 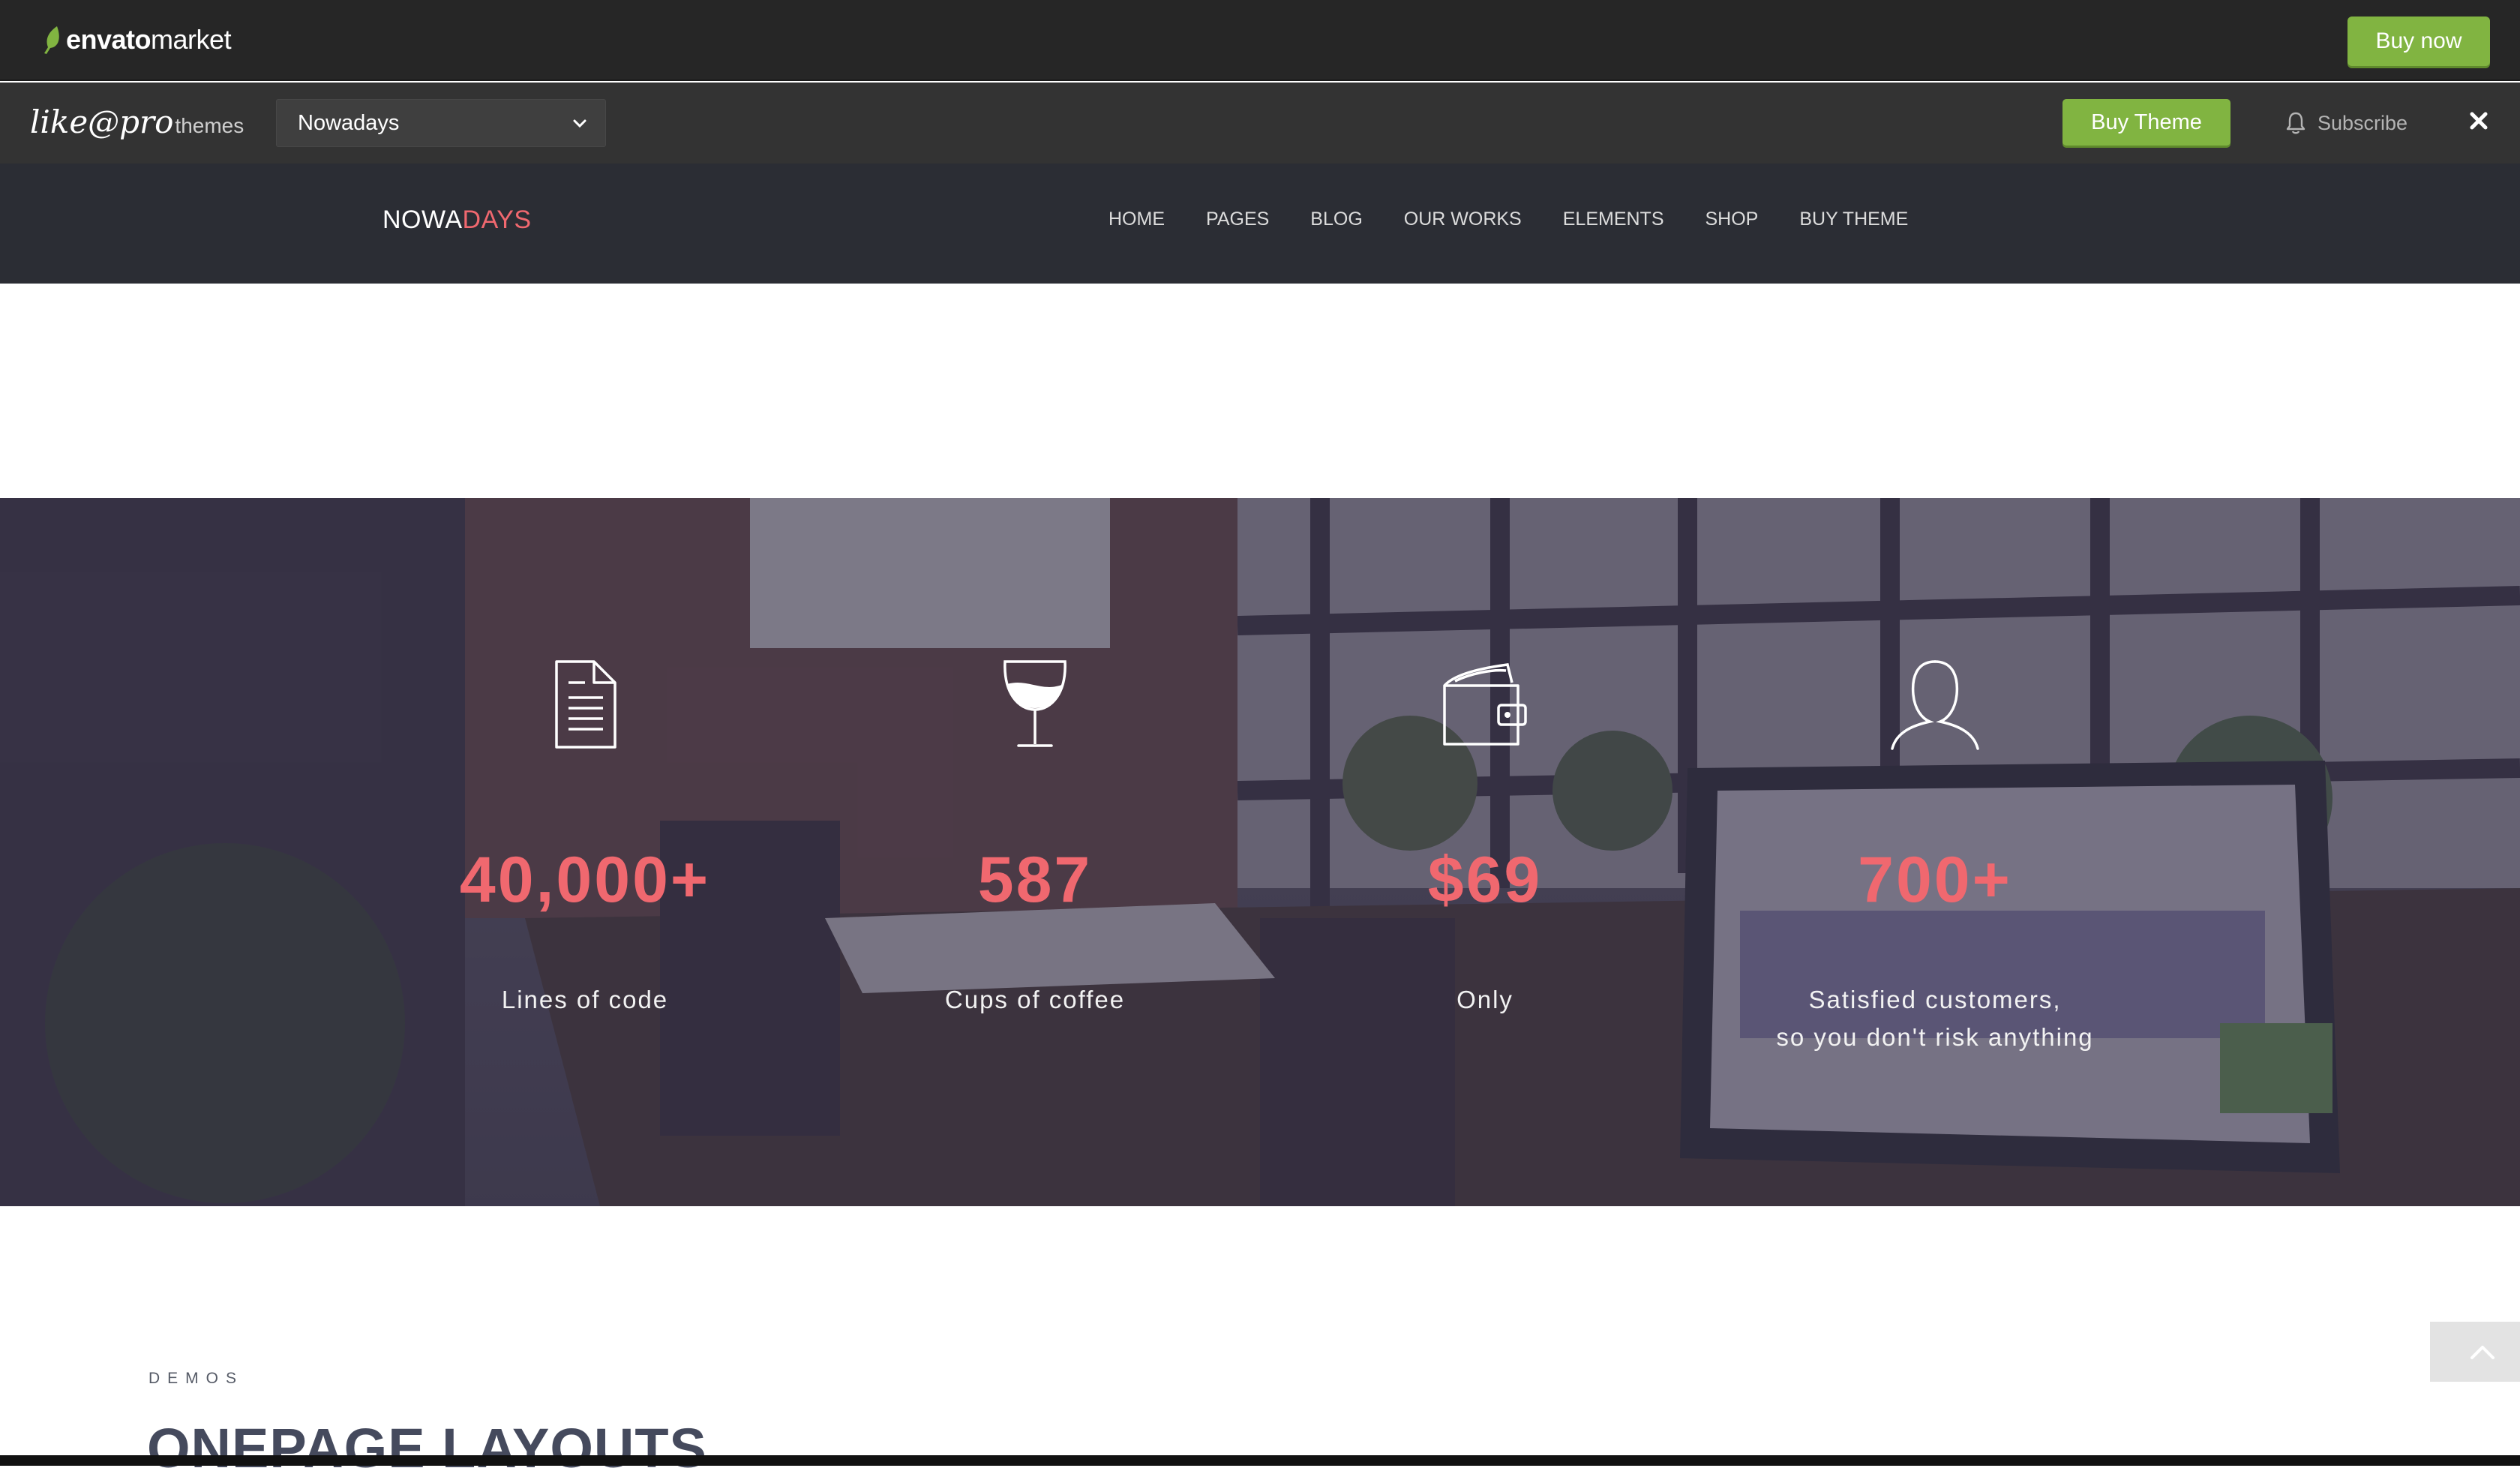 I want to click on stat-label-line: Lines of code, so click(x=585, y=1000).